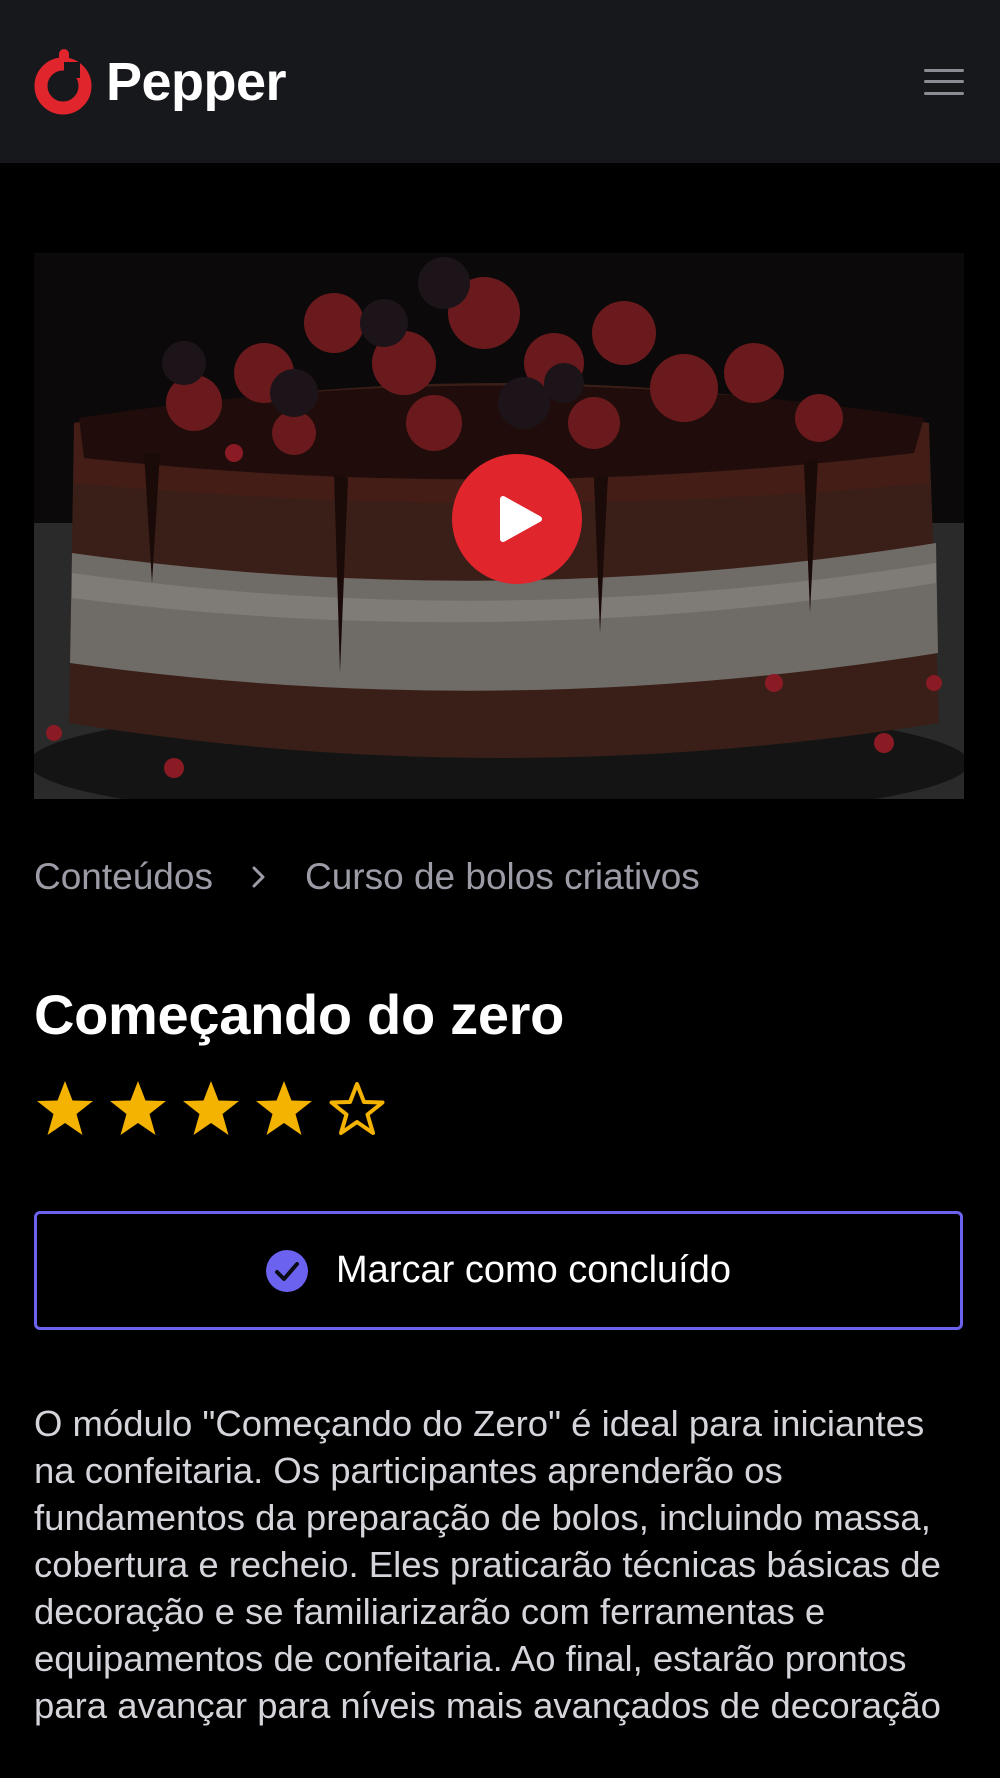 The image size is (1000, 1778). Describe the element at coordinates (502, 877) in the screenshot. I see `breadcrumb-item-curso: Curso de bolos criativos` at that location.